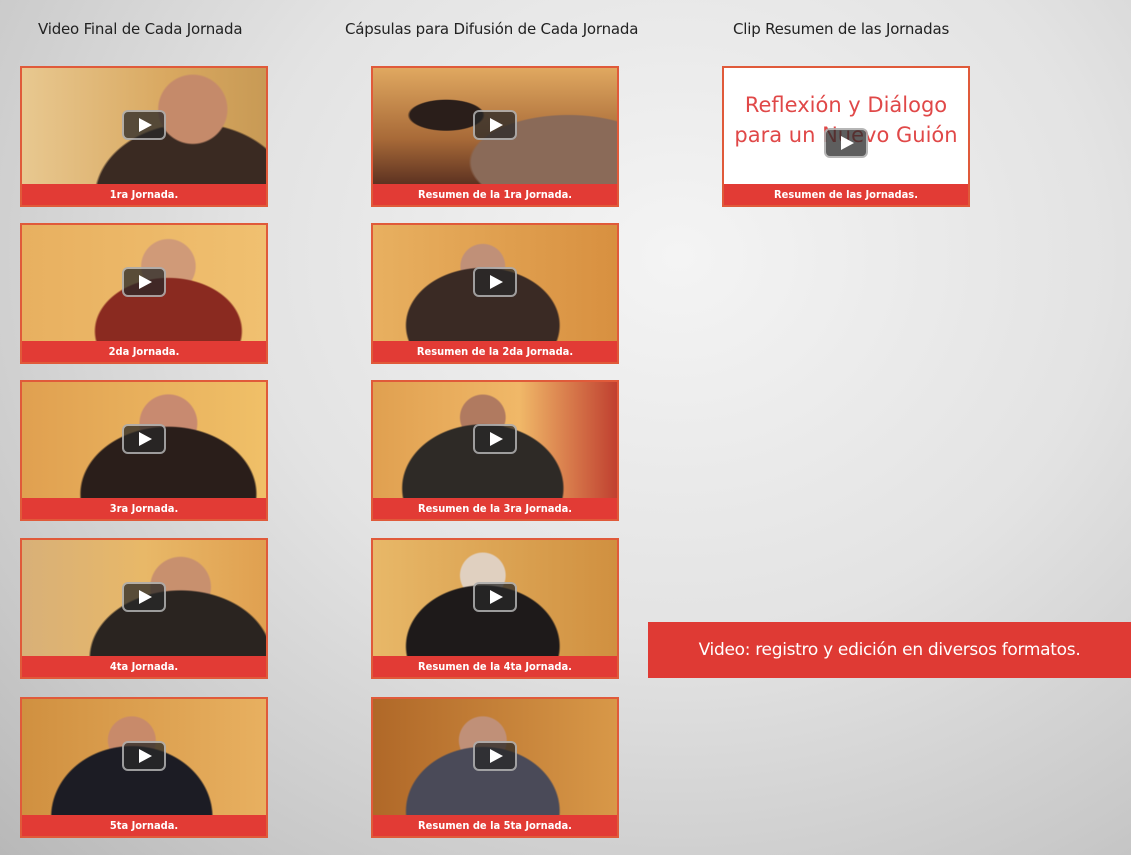 This screenshot has width=1131, height=855. I want to click on video-caption: Resumen de la 4ta Jornada., so click(495, 666).